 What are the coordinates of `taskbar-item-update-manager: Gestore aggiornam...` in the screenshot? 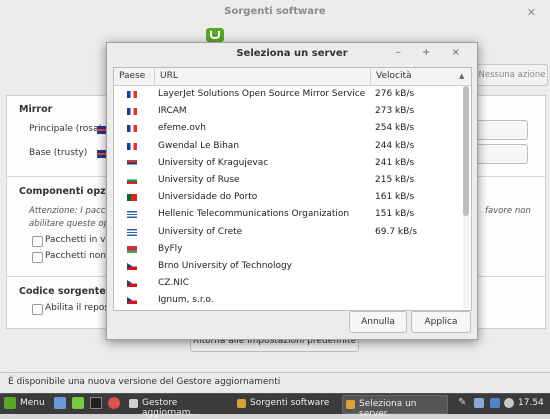 It's located at (177, 406).